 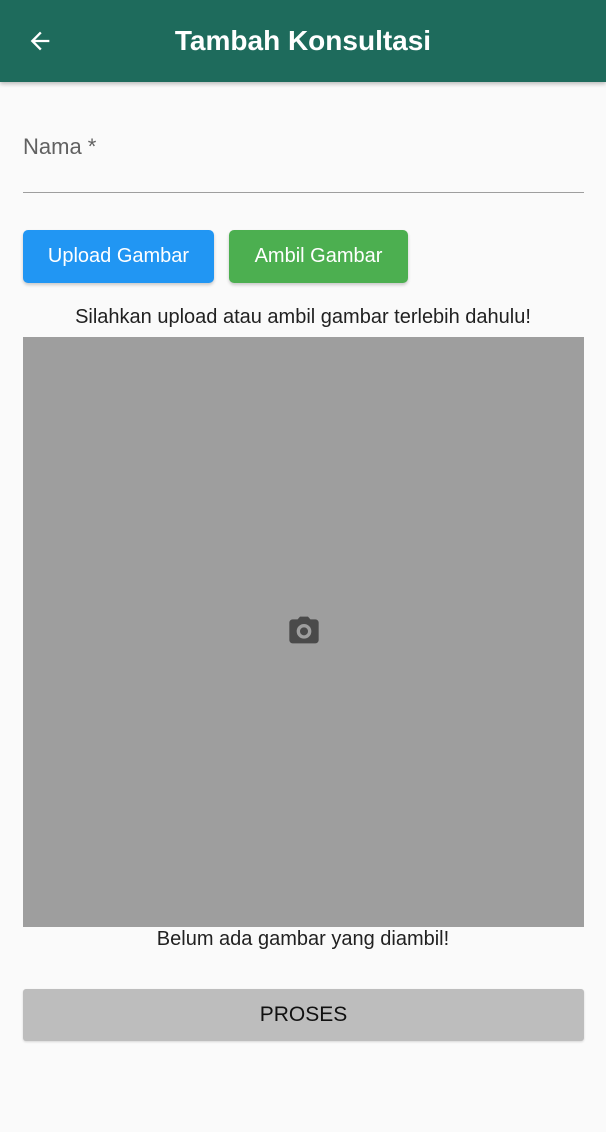 What do you see at coordinates (60, 146) in the screenshot?
I see `name-field-label: Nama *` at bounding box center [60, 146].